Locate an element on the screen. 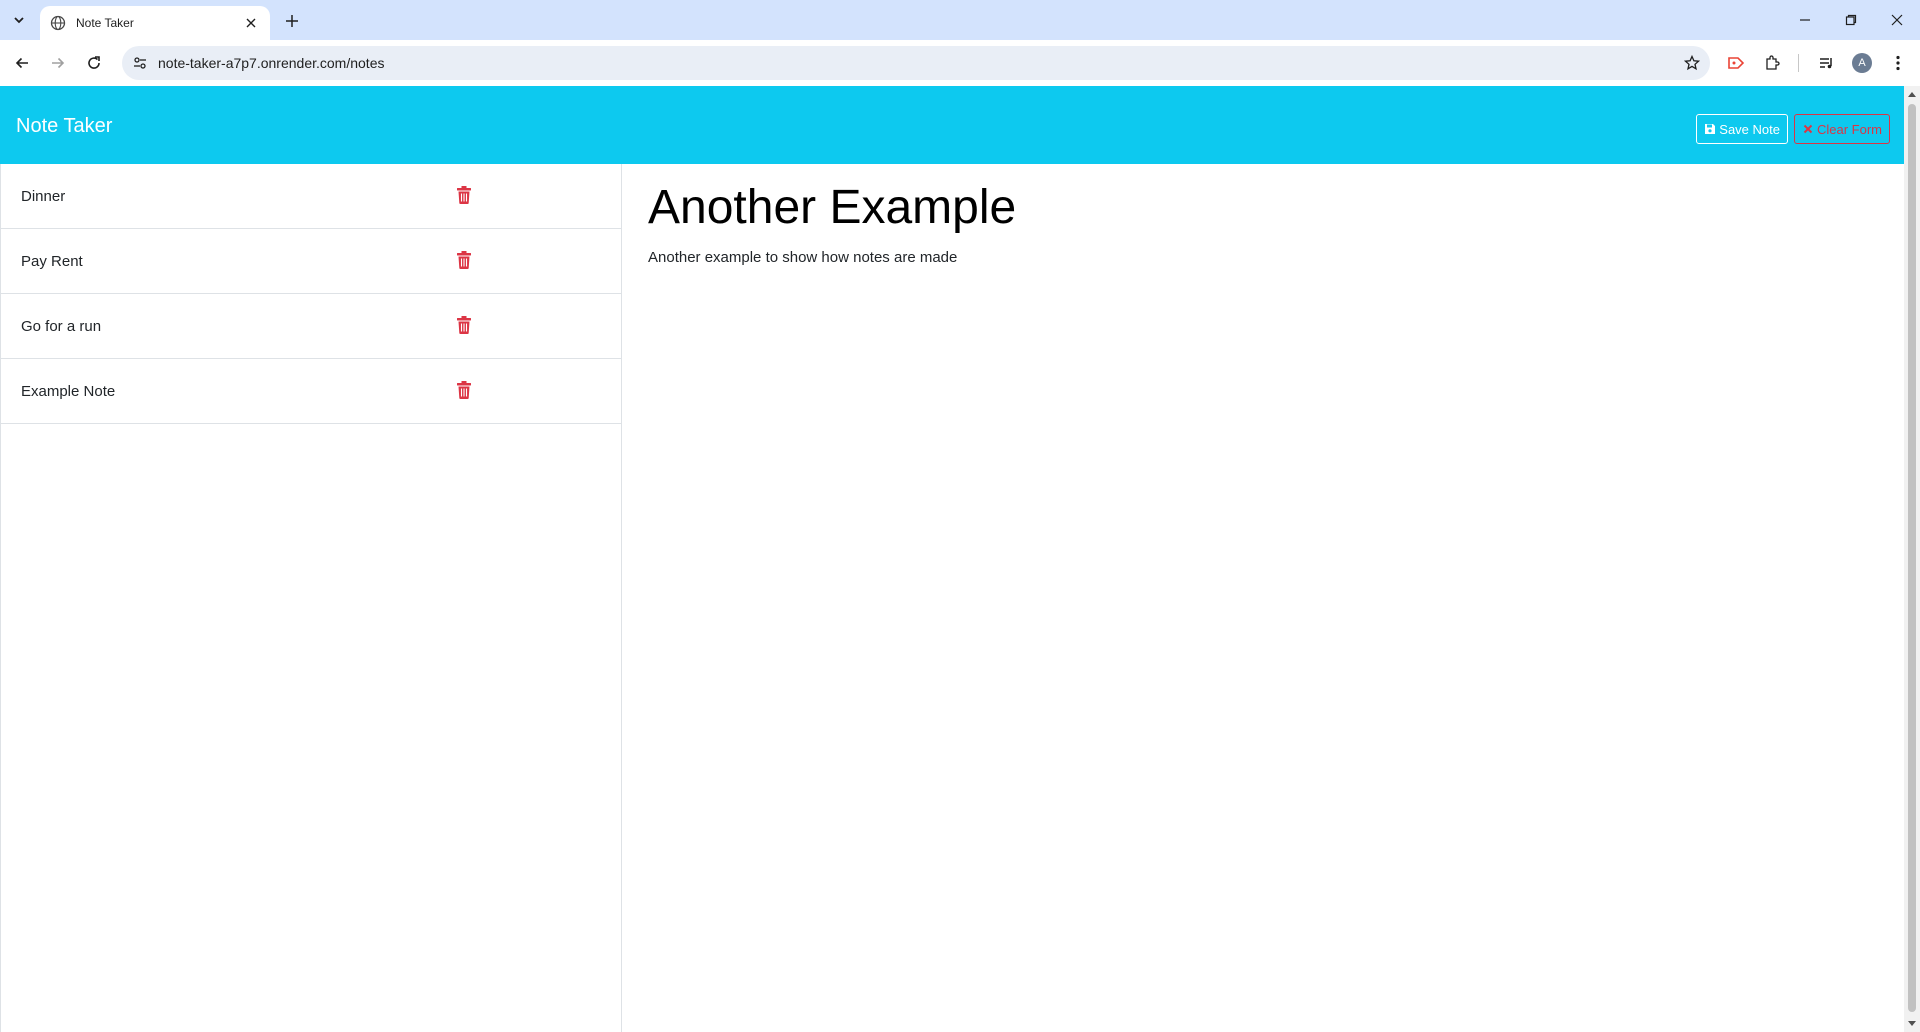 Image resolution: width=1920 pixels, height=1032 pixels. chevron-down-icon is located at coordinates (19, 20).